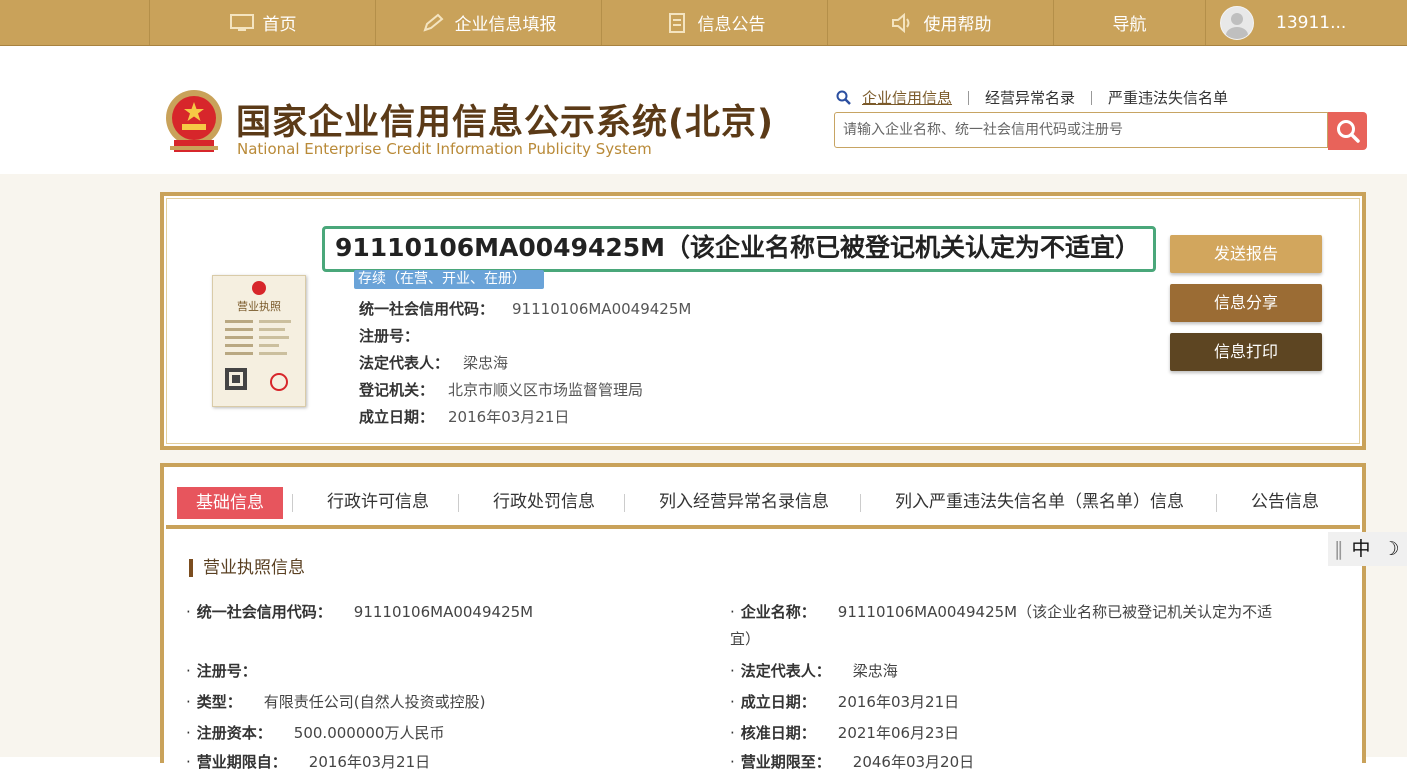 This screenshot has height=772, width=1407. I want to click on tab-blacklist: 列入严重违法失信名单（黑名单）信息, so click(1039, 499).